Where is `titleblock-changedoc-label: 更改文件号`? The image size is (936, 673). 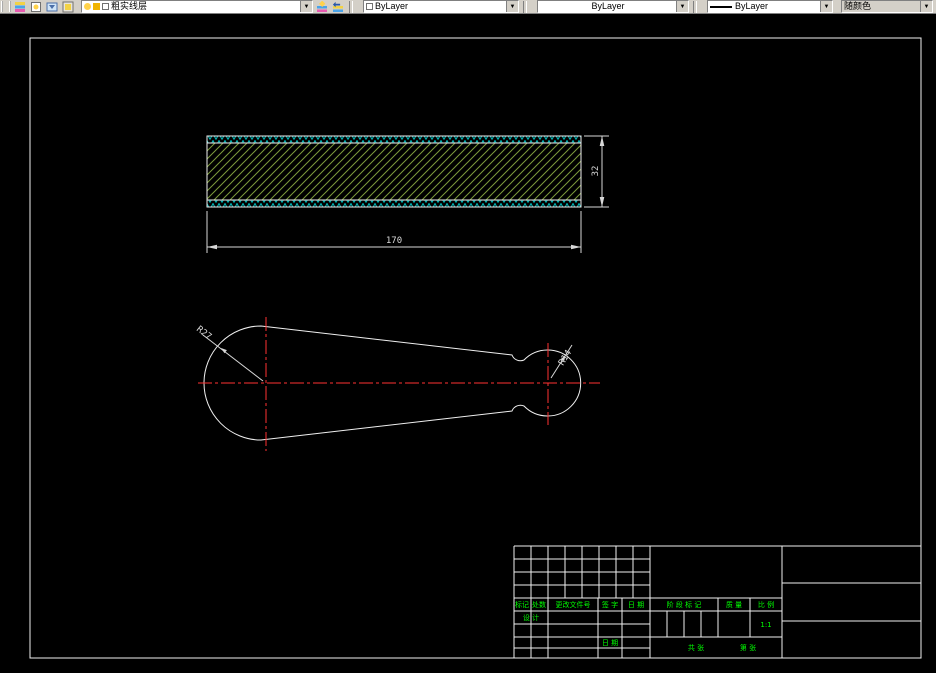 titleblock-changedoc-label: 更改文件号 is located at coordinates (573, 604).